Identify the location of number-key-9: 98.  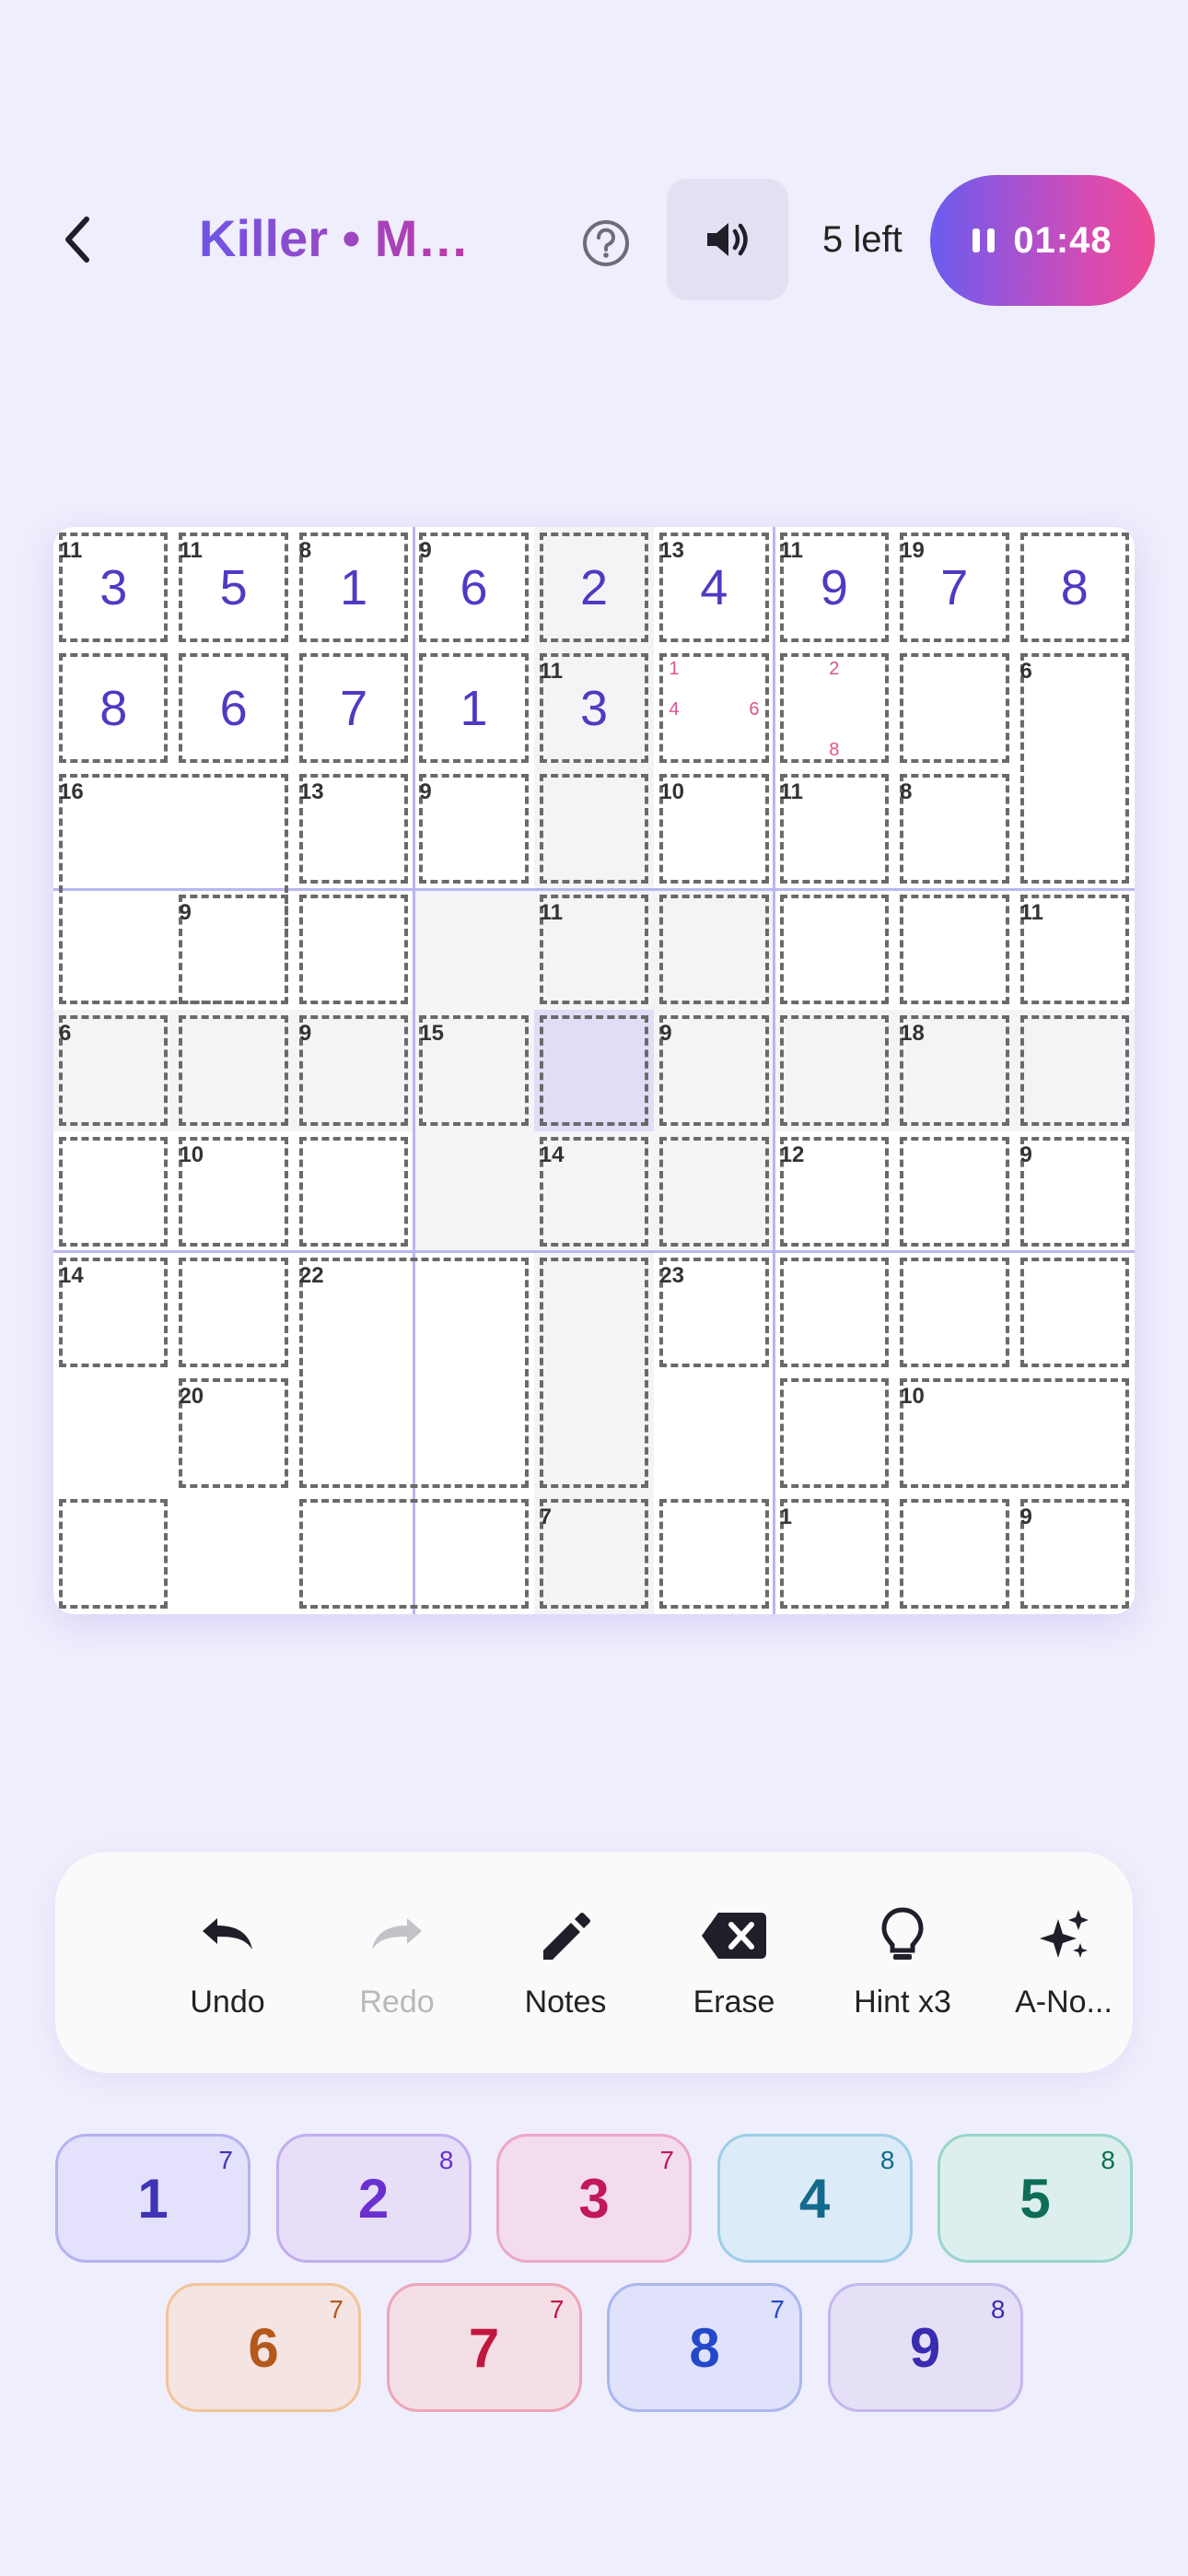
(925, 2347).